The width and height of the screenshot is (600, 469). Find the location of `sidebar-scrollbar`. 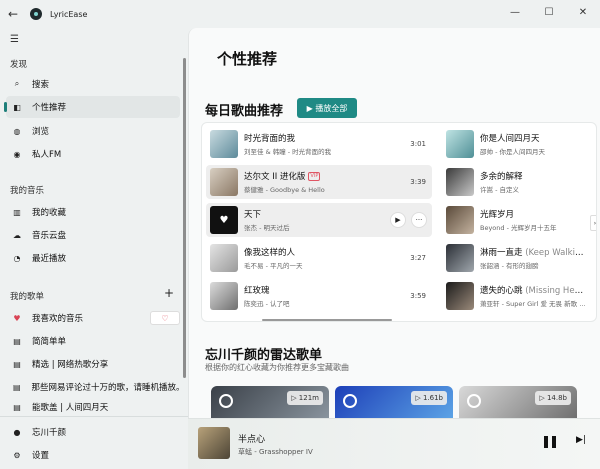

sidebar-scrollbar is located at coordinates (184, 218).